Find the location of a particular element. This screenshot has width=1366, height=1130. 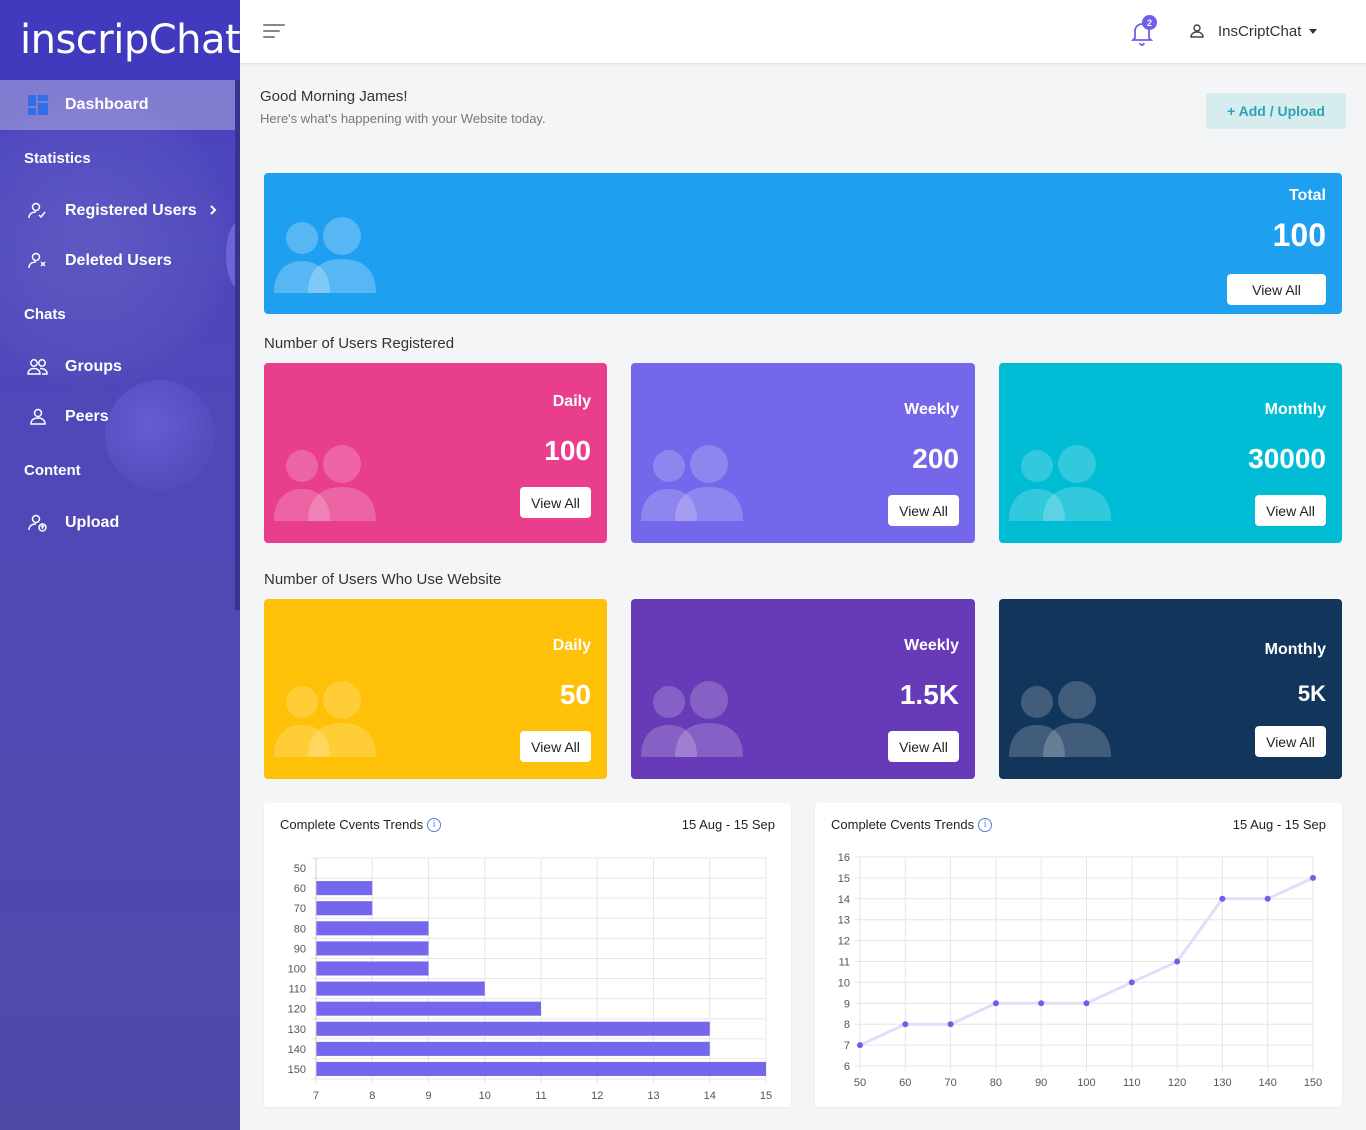

user-upload-icon is located at coordinates (38, 523).